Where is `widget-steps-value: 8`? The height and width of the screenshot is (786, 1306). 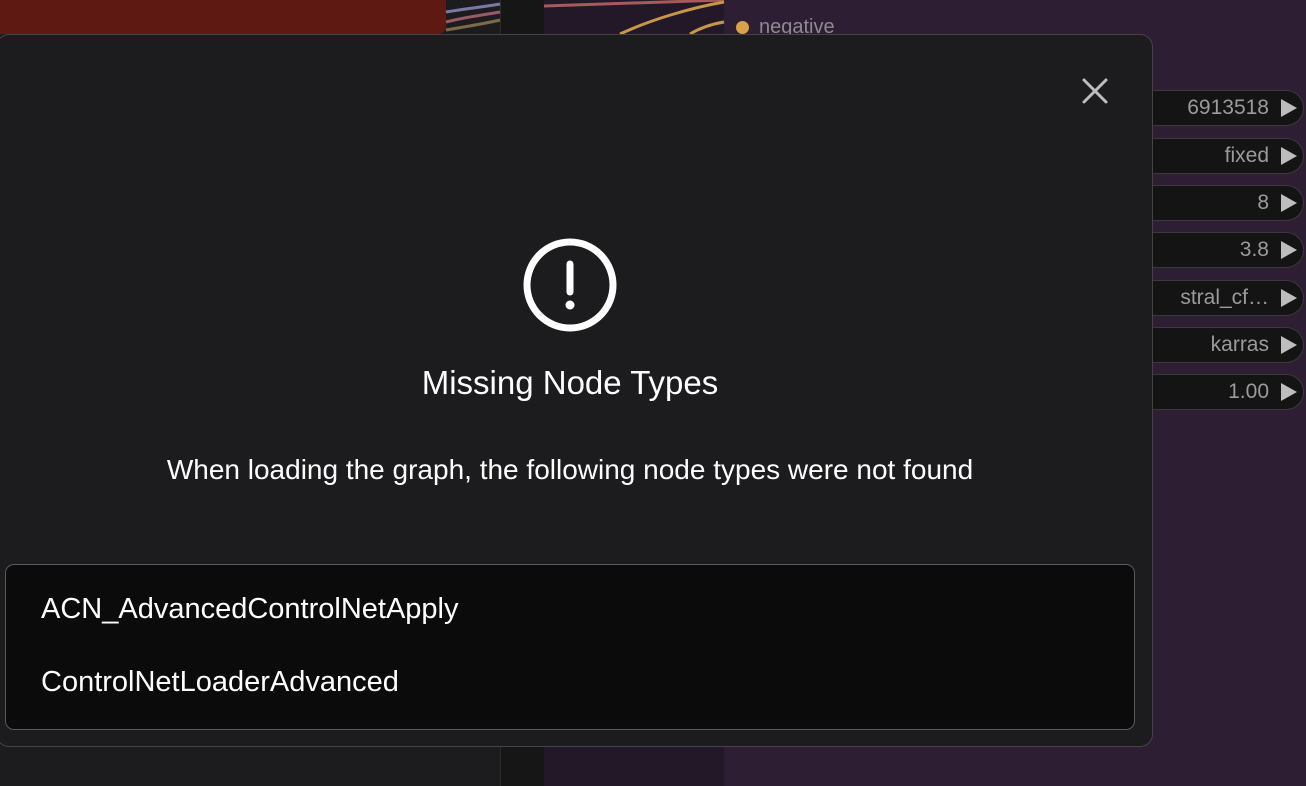 widget-steps-value: 8 is located at coordinates (1263, 202).